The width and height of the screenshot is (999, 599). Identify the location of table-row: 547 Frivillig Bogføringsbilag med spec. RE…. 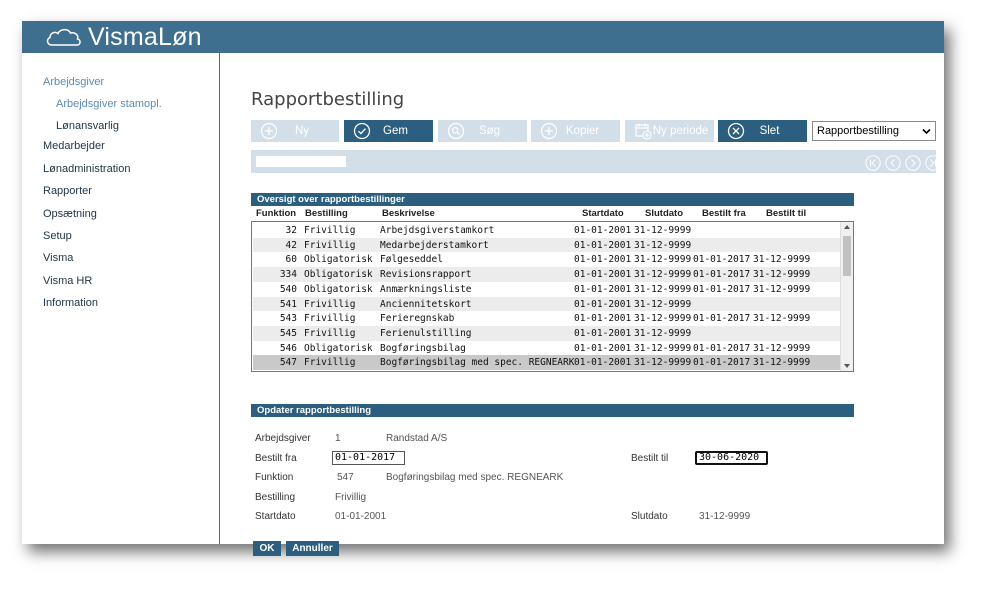
(547, 362).